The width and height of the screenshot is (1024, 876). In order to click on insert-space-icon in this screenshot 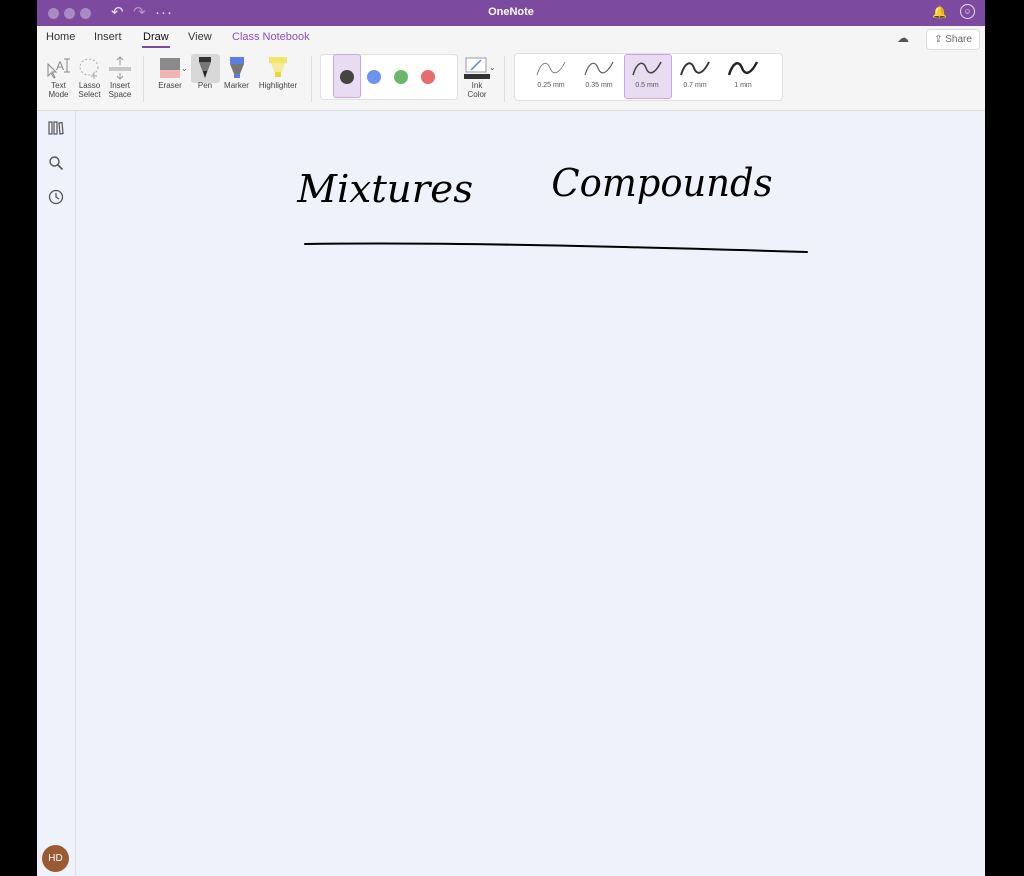, I will do `click(120, 68)`.